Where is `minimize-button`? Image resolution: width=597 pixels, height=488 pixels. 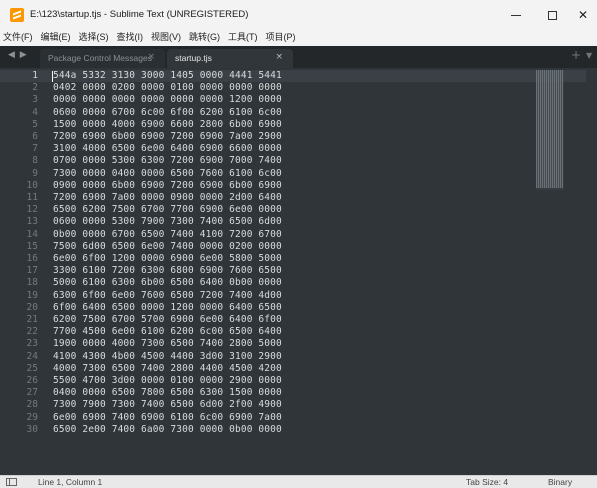 minimize-button is located at coordinates (516, 15).